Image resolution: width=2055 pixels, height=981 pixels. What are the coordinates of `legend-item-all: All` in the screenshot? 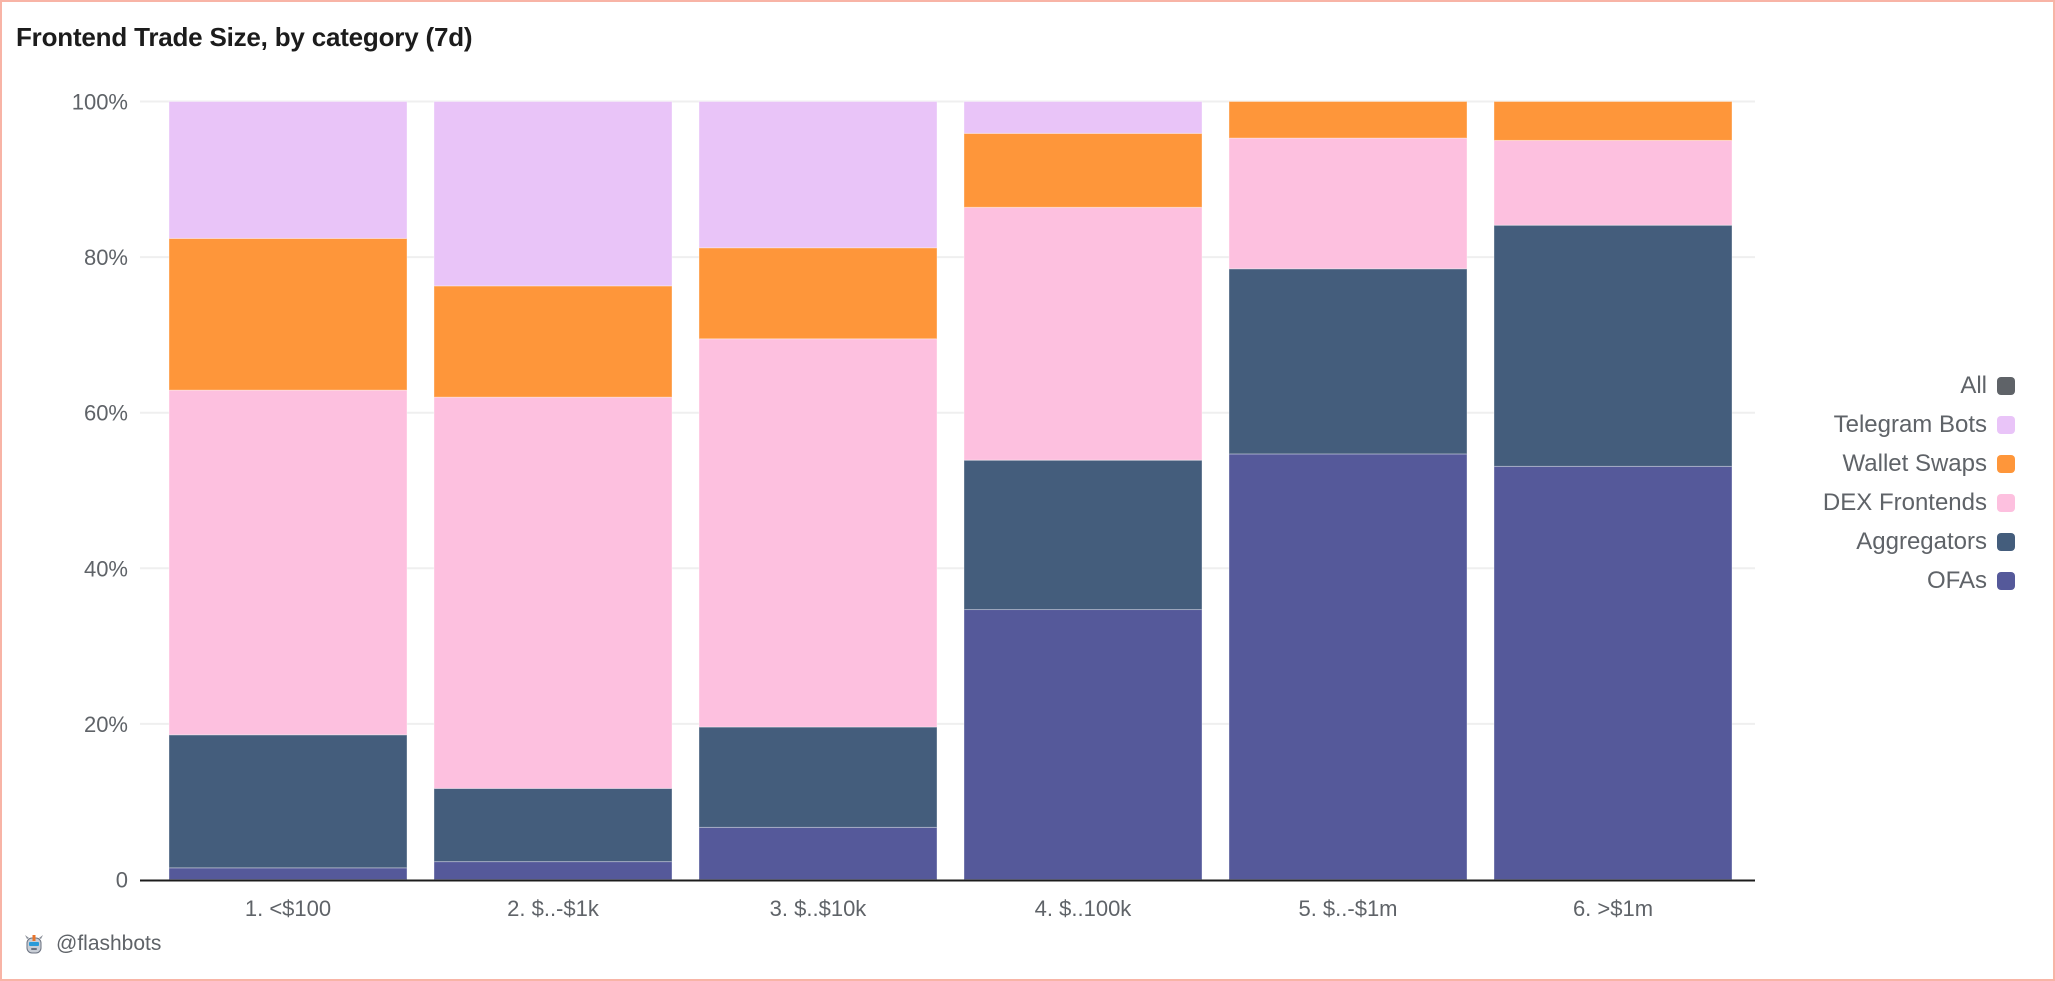 It's located at (1987, 385).